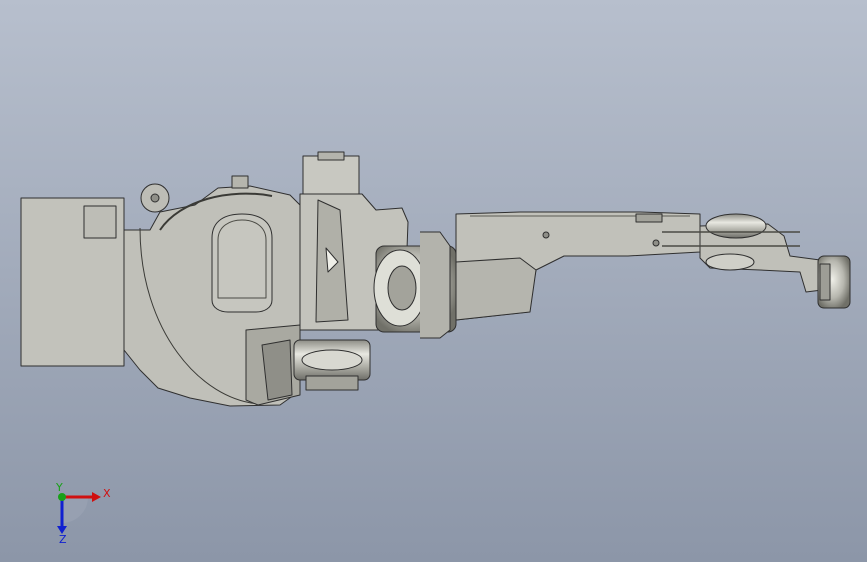 The height and width of the screenshot is (562, 867). Describe the element at coordinates (63, 539) in the screenshot. I see `z-axis-label: Z` at that location.